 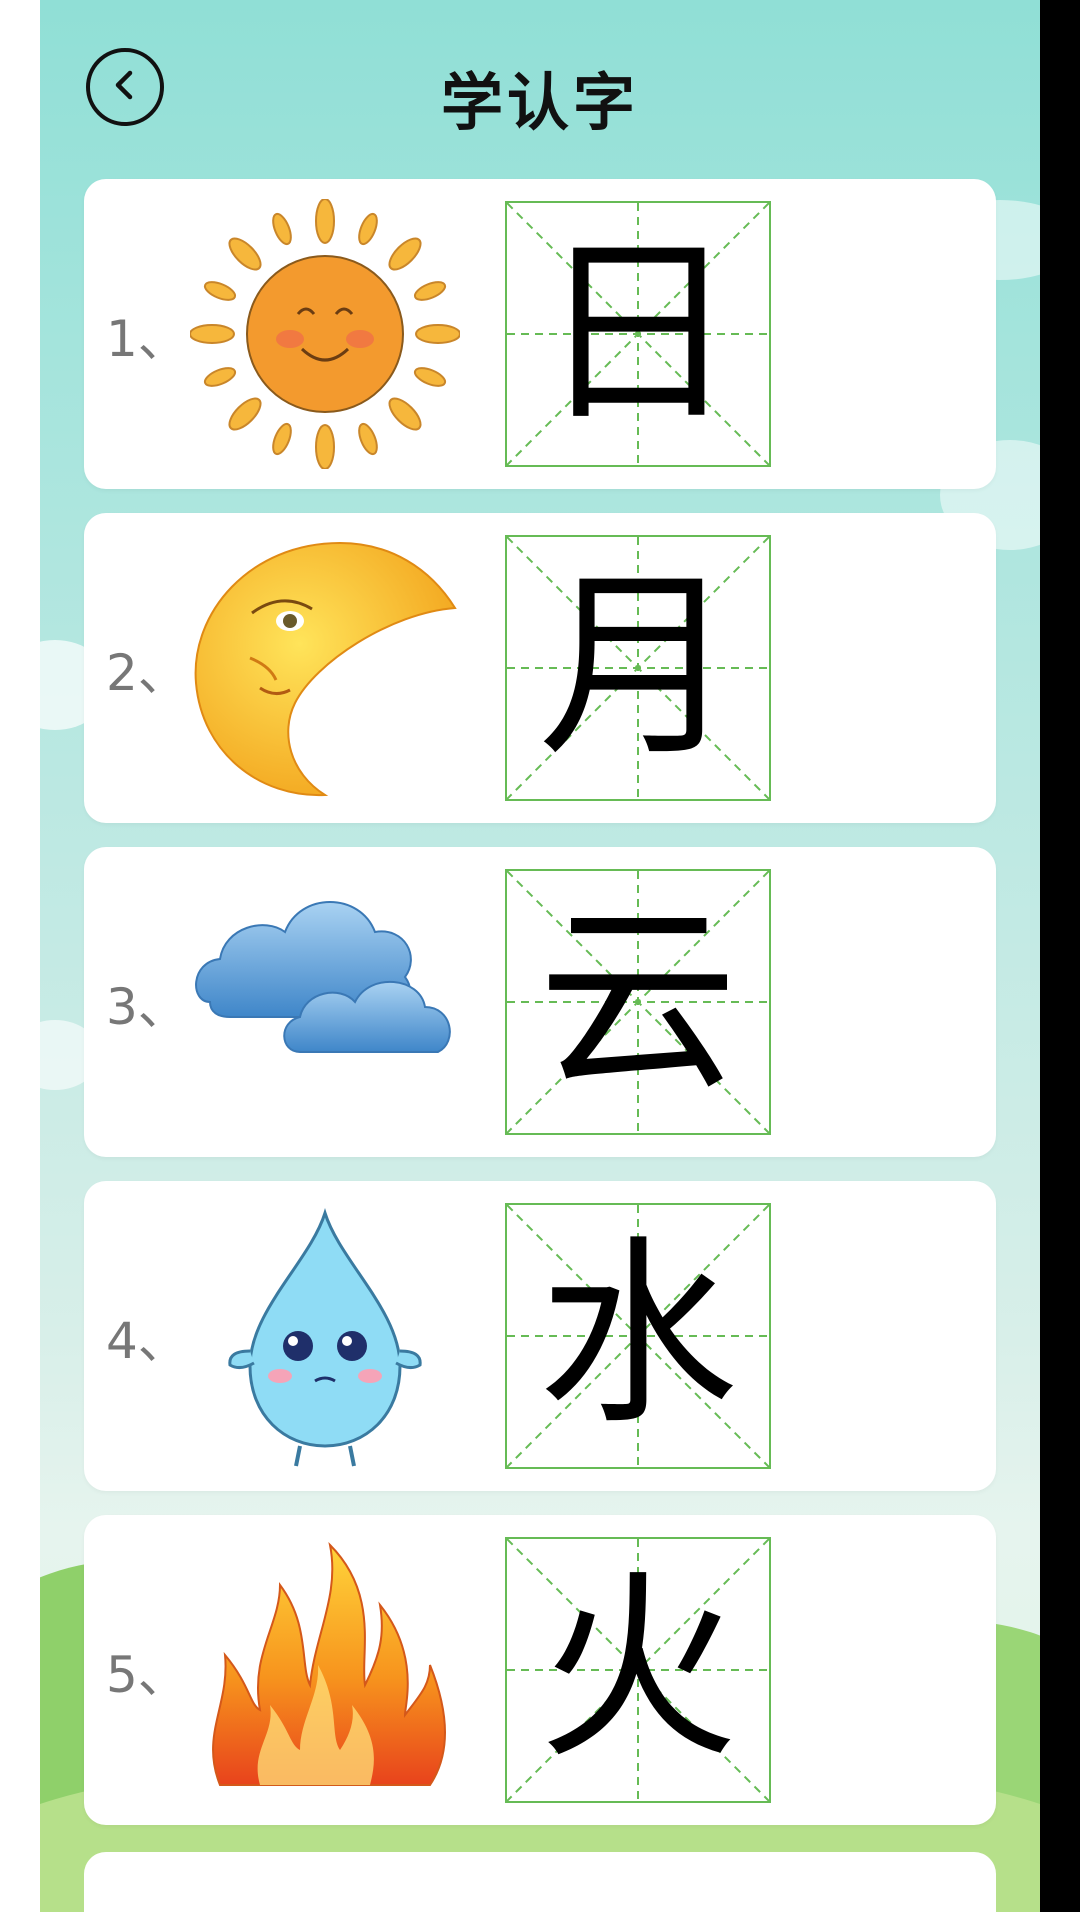 I want to click on character-card: 3、 云, so click(x=540, y=1002).